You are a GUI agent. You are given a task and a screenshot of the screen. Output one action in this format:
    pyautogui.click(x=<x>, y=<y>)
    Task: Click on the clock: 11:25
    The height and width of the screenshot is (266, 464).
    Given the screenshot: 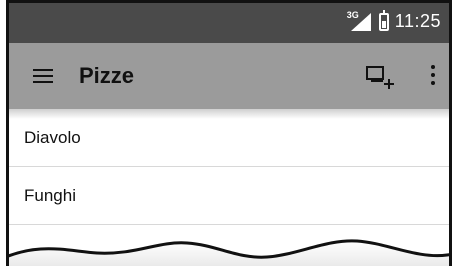 What is the action you would take?
    pyautogui.click(x=417, y=21)
    